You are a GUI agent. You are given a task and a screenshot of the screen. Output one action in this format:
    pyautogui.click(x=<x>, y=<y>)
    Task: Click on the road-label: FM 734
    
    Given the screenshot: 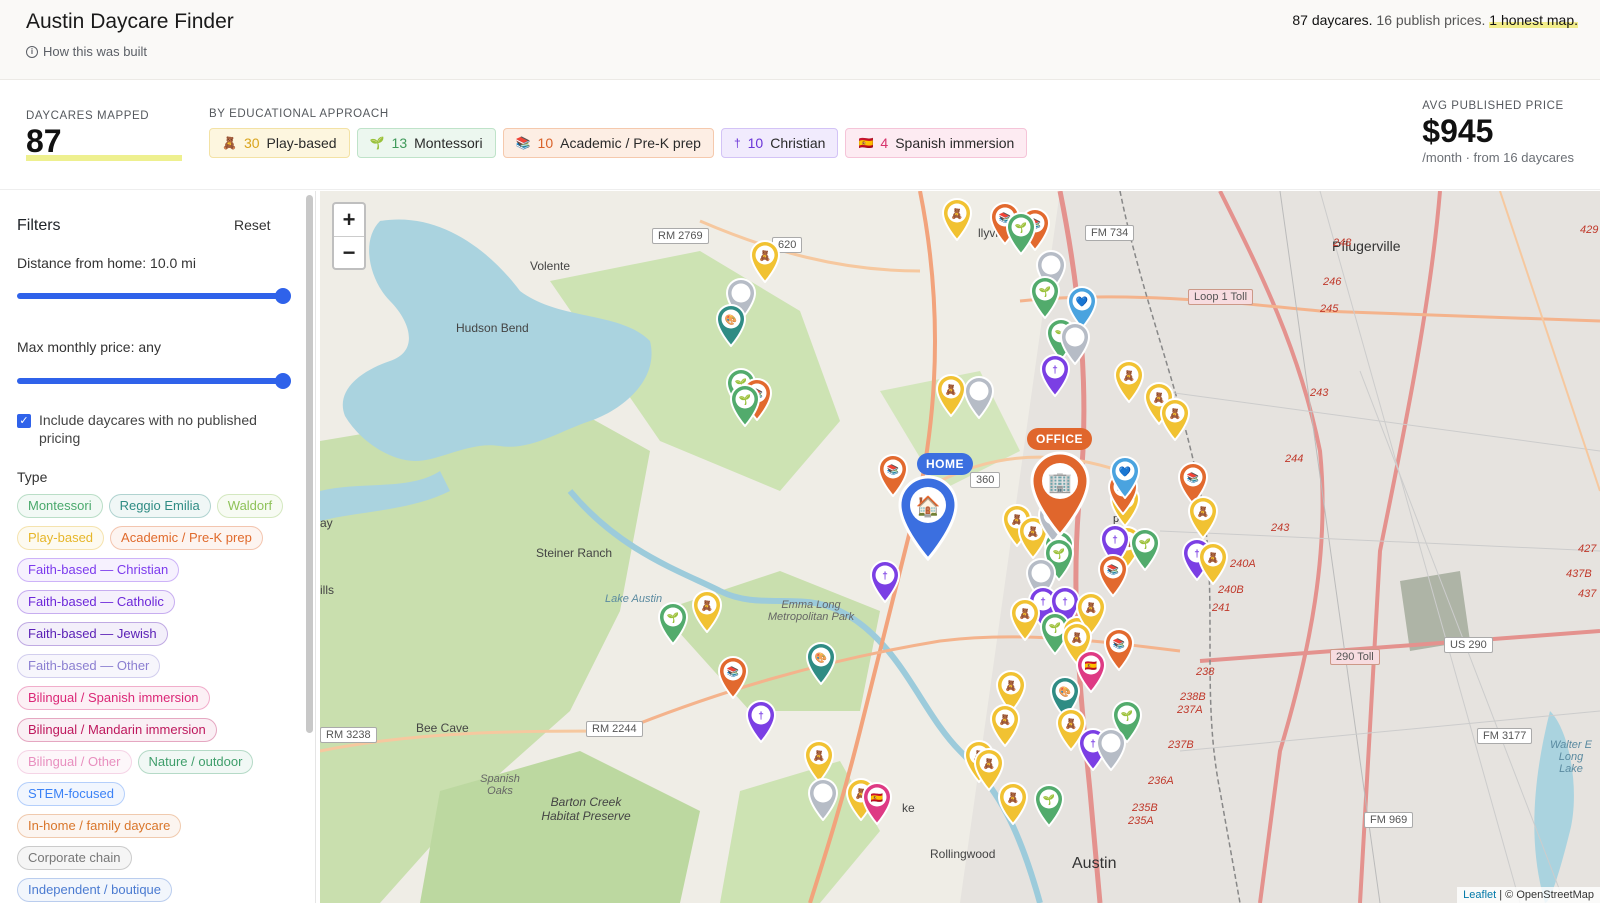 What is the action you would take?
    pyautogui.click(x=1110, y=233)
    